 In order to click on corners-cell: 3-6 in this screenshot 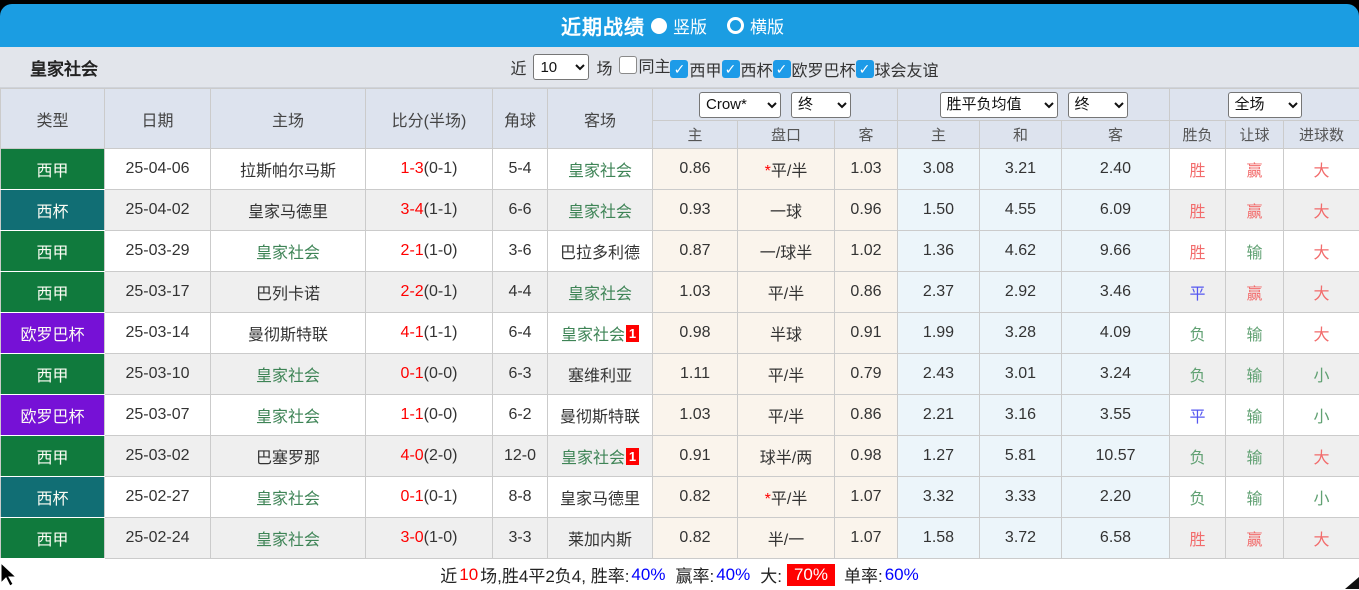, I will do `click(520, 251)`.